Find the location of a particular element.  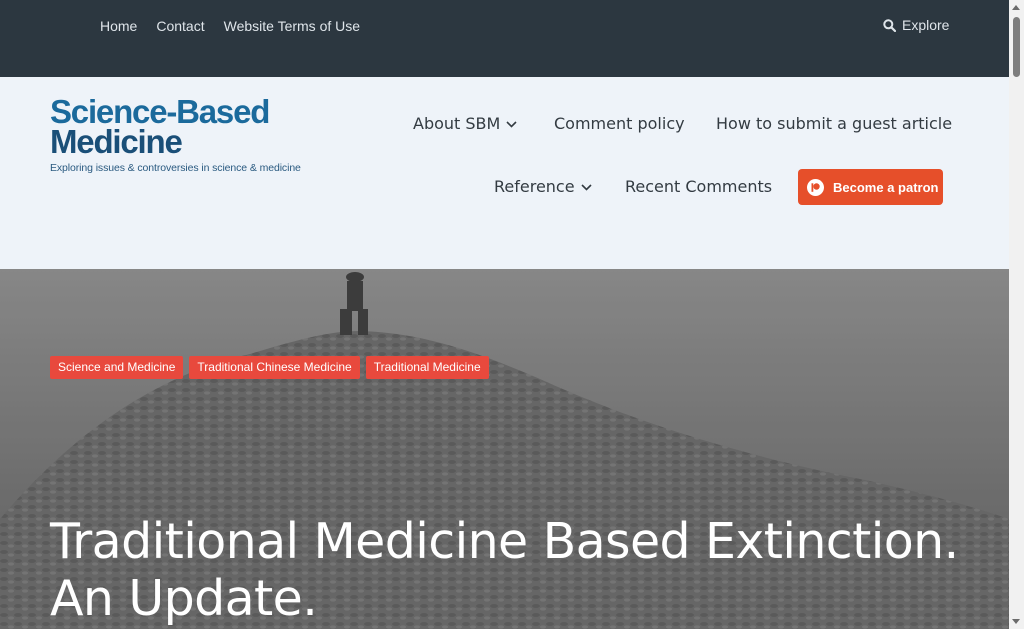

top-nav: Home Contact Website Terms of Use is located at coordinates (239, 26).